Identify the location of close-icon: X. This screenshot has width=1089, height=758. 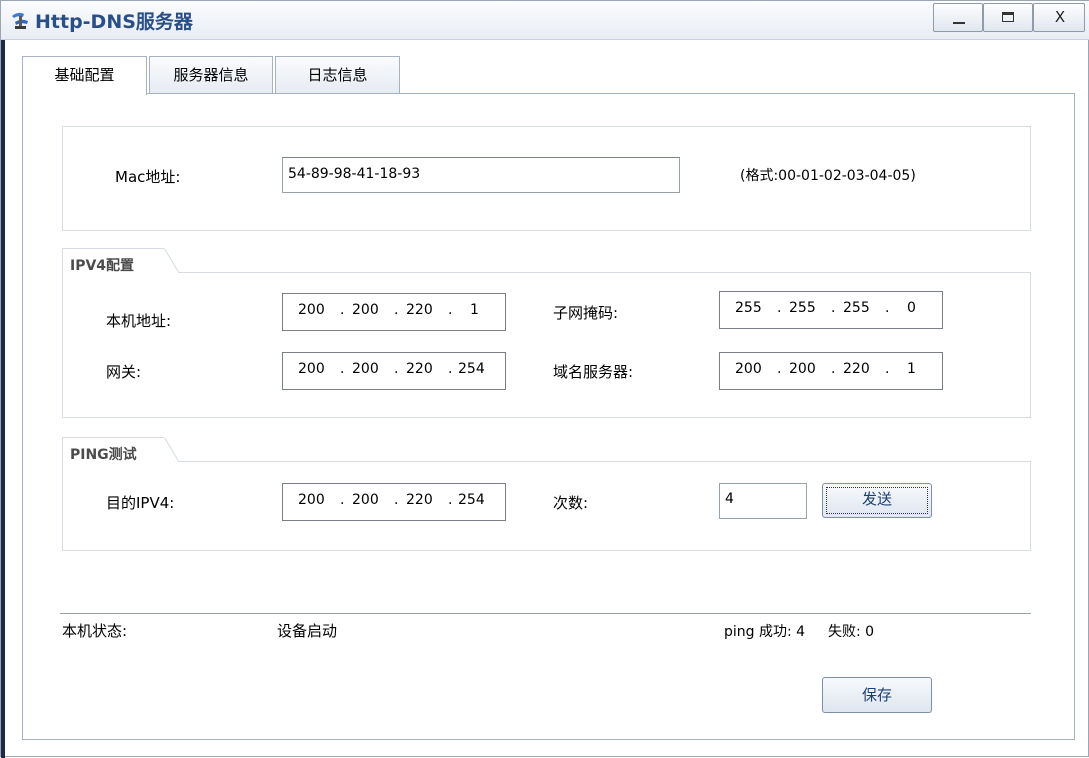
(1060, 17).